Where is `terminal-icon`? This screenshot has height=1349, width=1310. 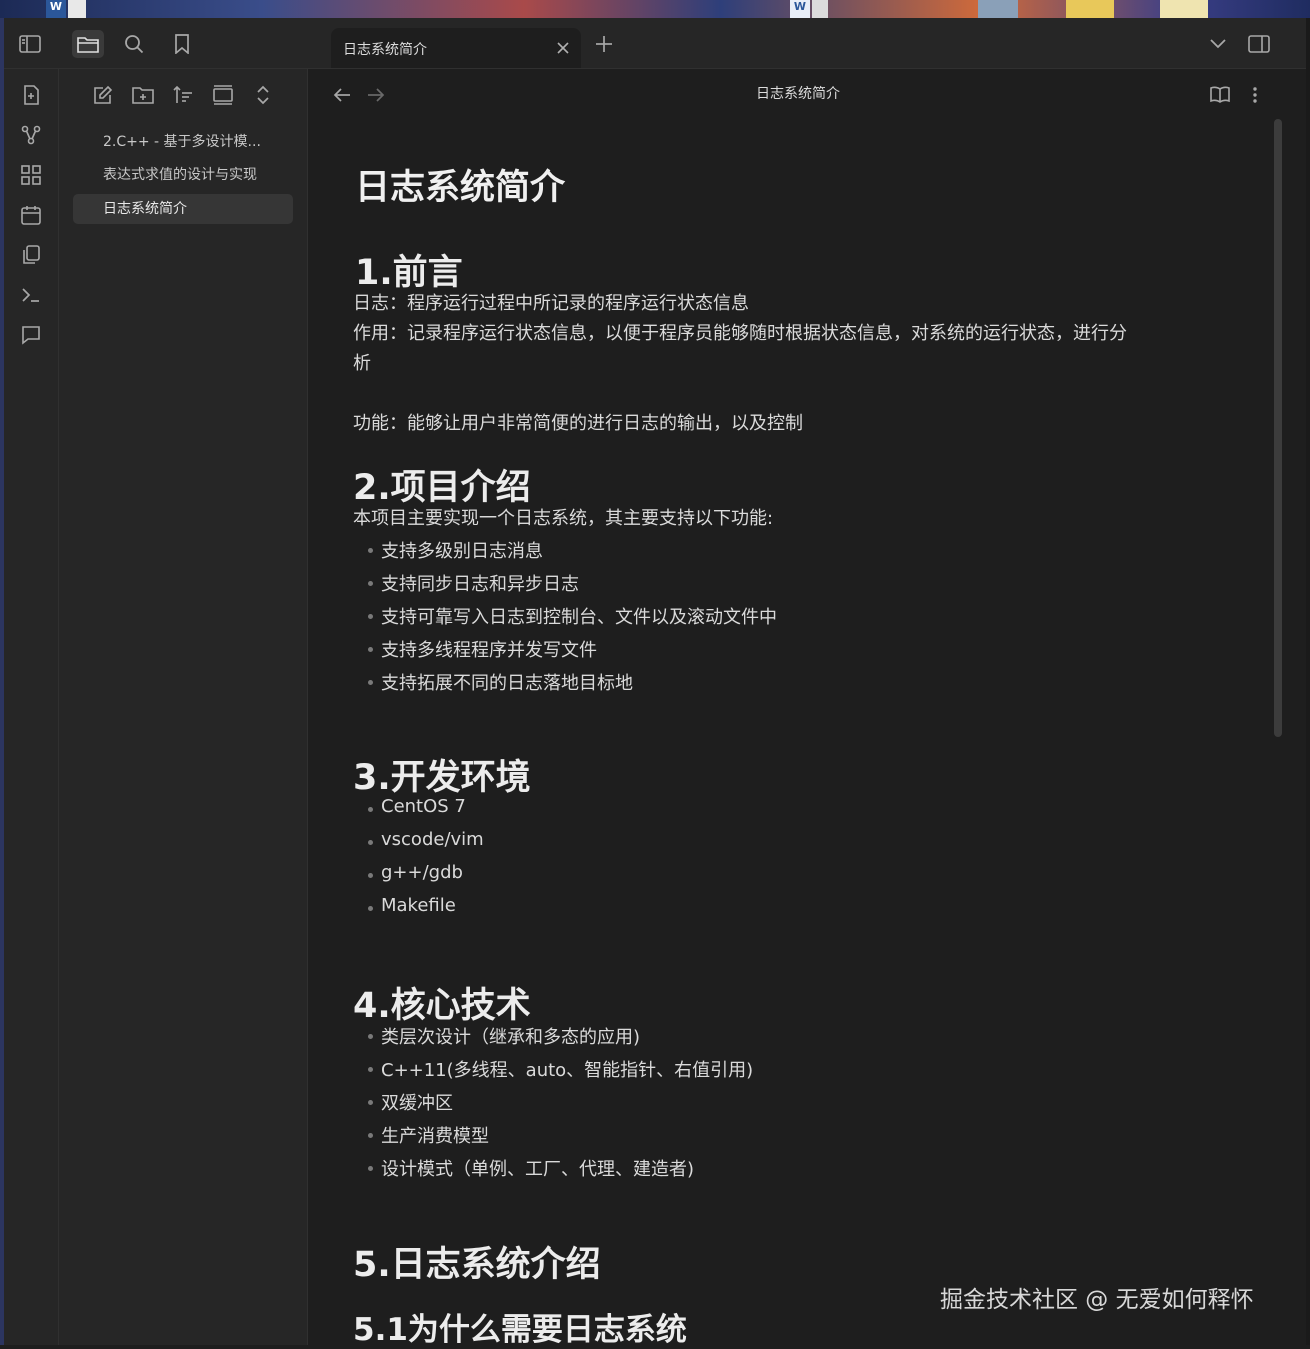 terminal-icon is located at coordinates (31, 295).